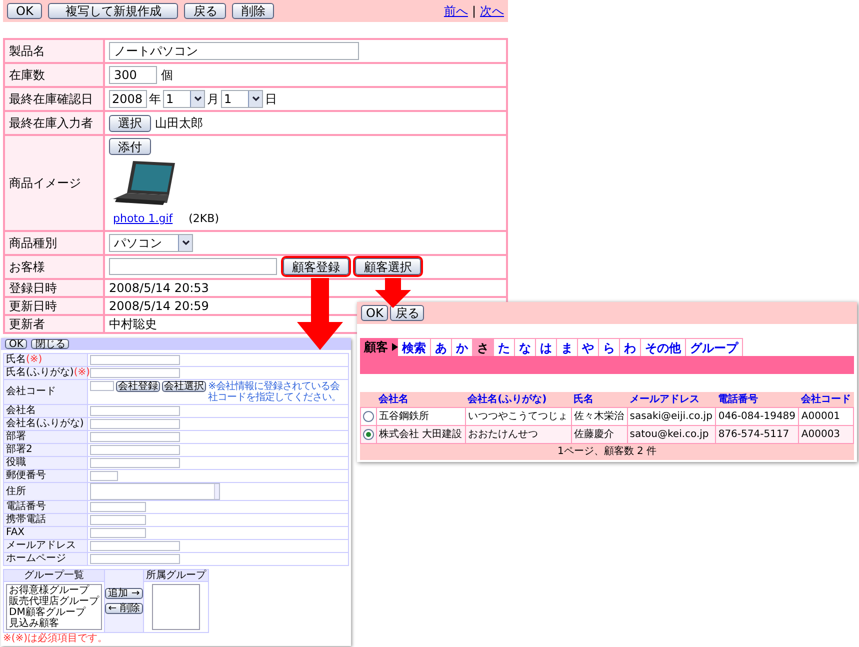 The width and height of the screenshot is (859, 647). What do you see at coordinates (826, 417) in the screenshot?
I see `table-cell: A00001` at bounding box center [826, 417].